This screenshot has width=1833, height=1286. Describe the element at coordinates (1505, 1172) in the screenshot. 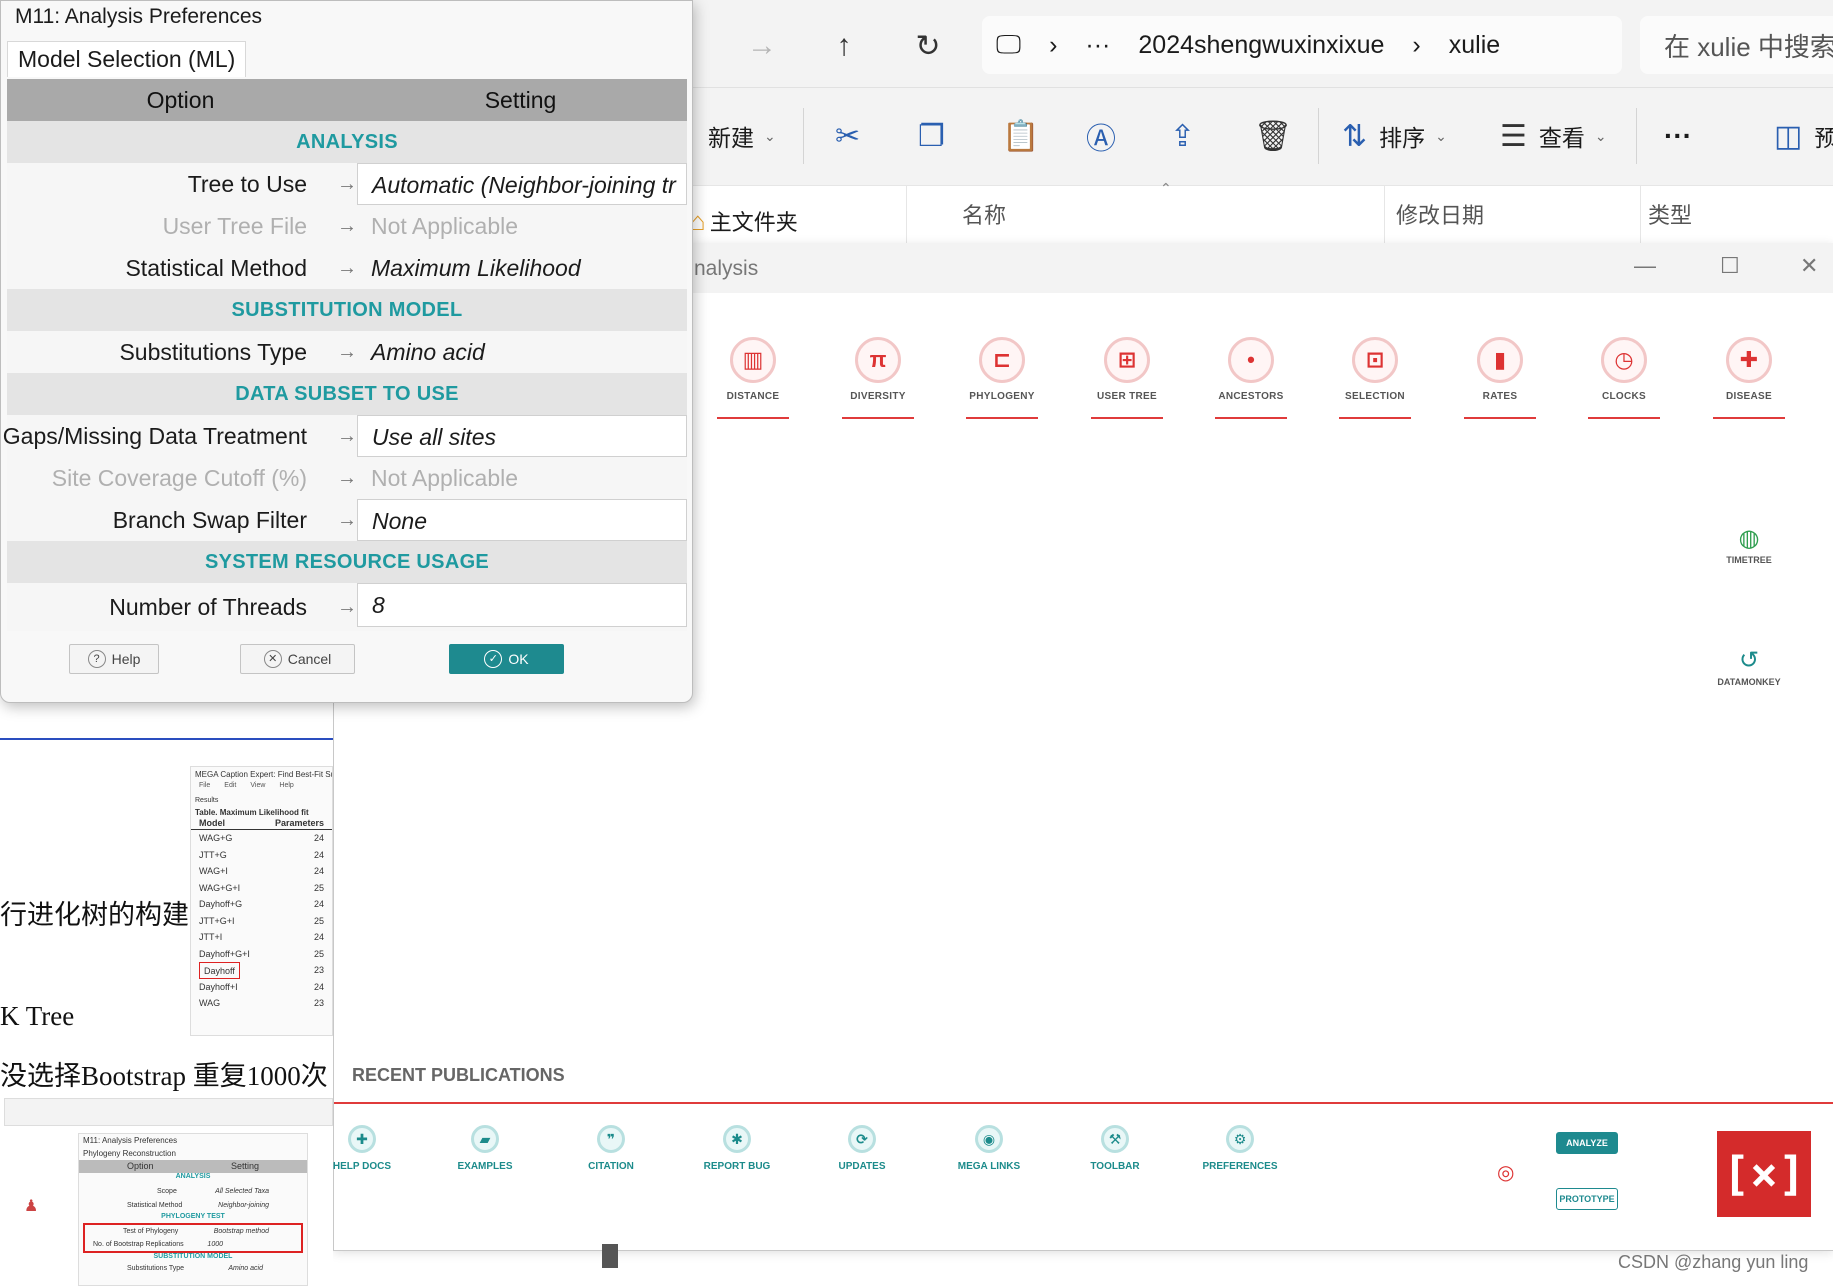

I see `lifebuoy-icon: ◎` at that location.